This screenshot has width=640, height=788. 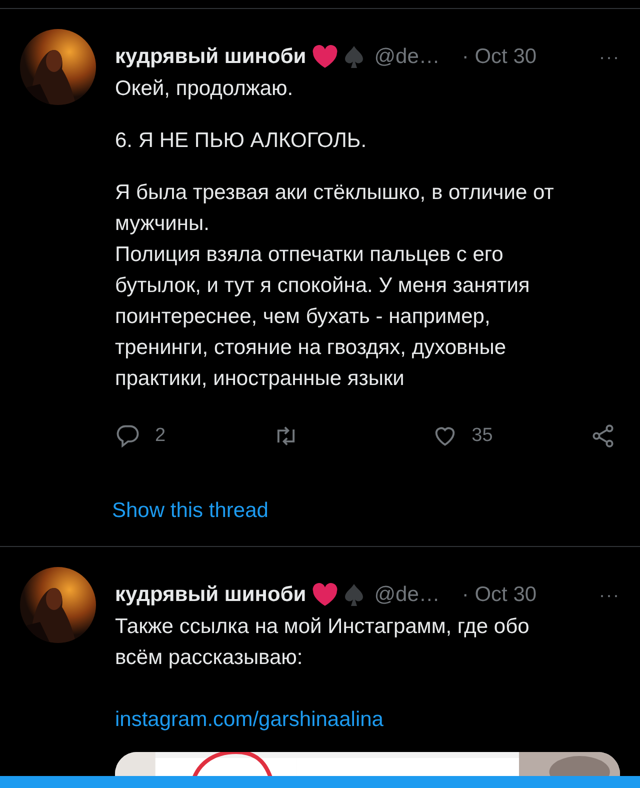 I want to click on link: instagram.com/garshinaalina, so click(x=249, y=720).